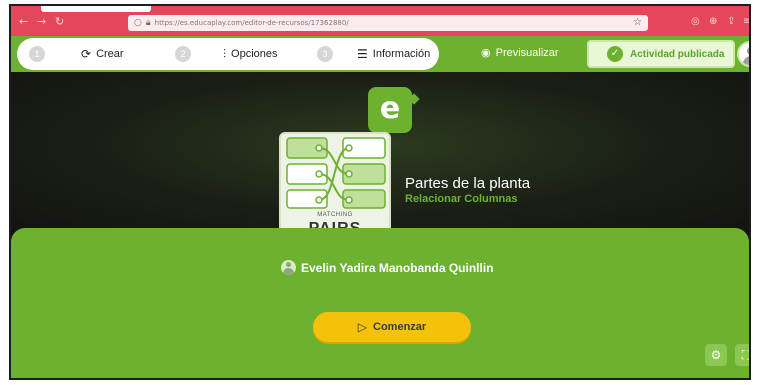 The width and height of the screenshot is (759, 385). Describe the element at coordinates (637, 22) in the screenshot. I see `star-icon: ☆` at that location.